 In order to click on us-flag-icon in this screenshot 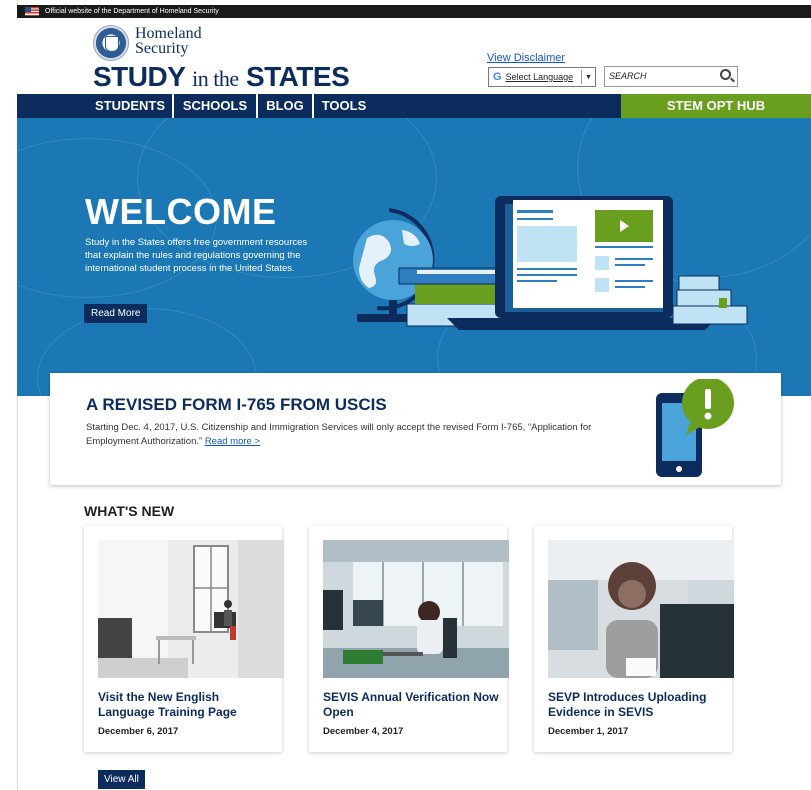, I will do `click(32, 11)`.